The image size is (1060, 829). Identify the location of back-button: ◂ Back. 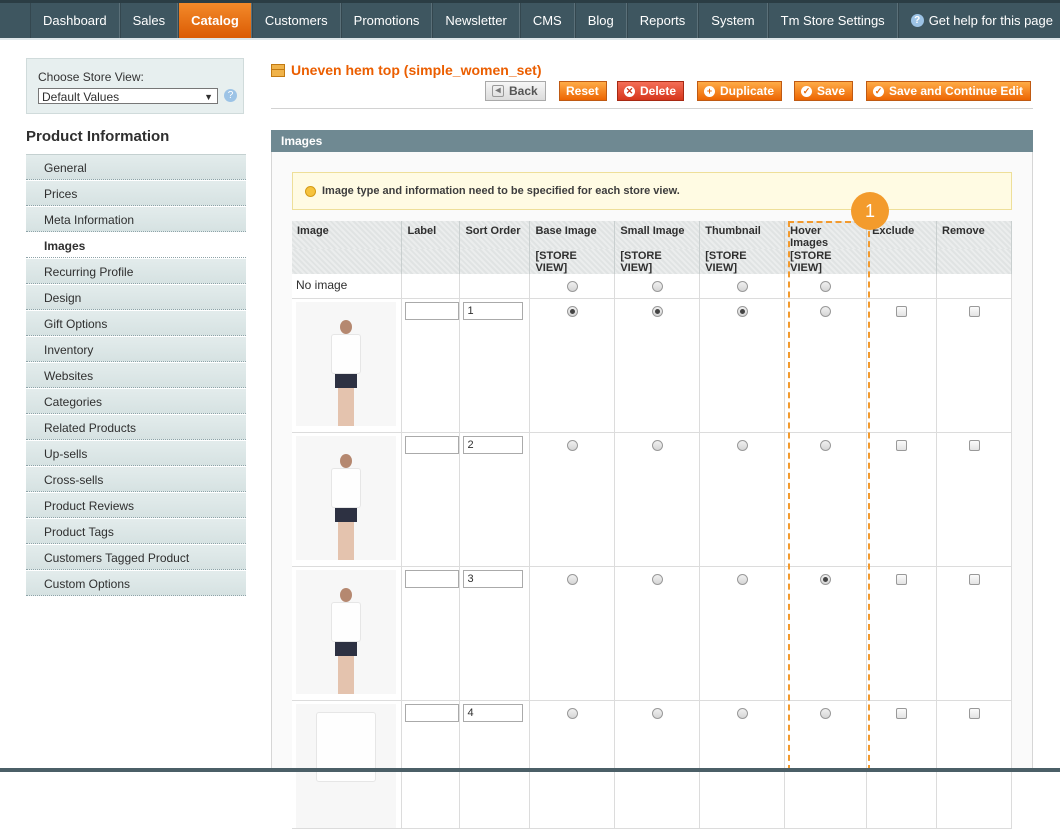
(515, 91).